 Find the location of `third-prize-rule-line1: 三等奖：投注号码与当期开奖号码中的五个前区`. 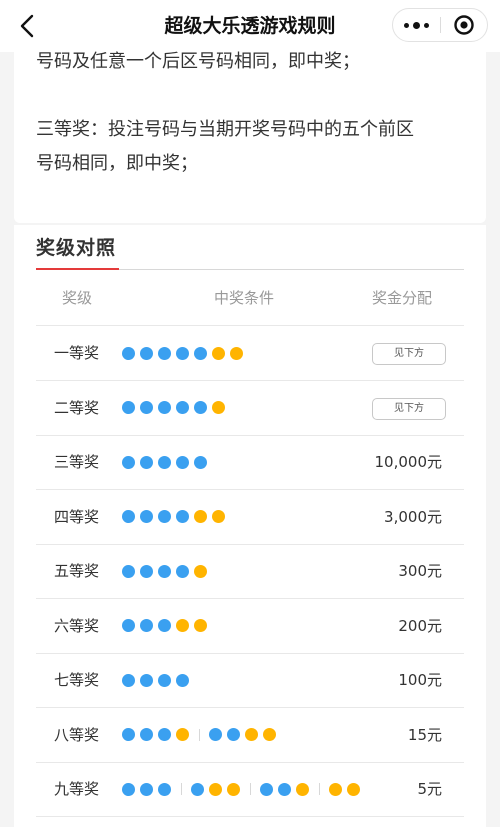

third-prize-rule-line1: 三等奖：投注号码与当期开奖号码中的五个前区 is located at coordinates (225, 129).